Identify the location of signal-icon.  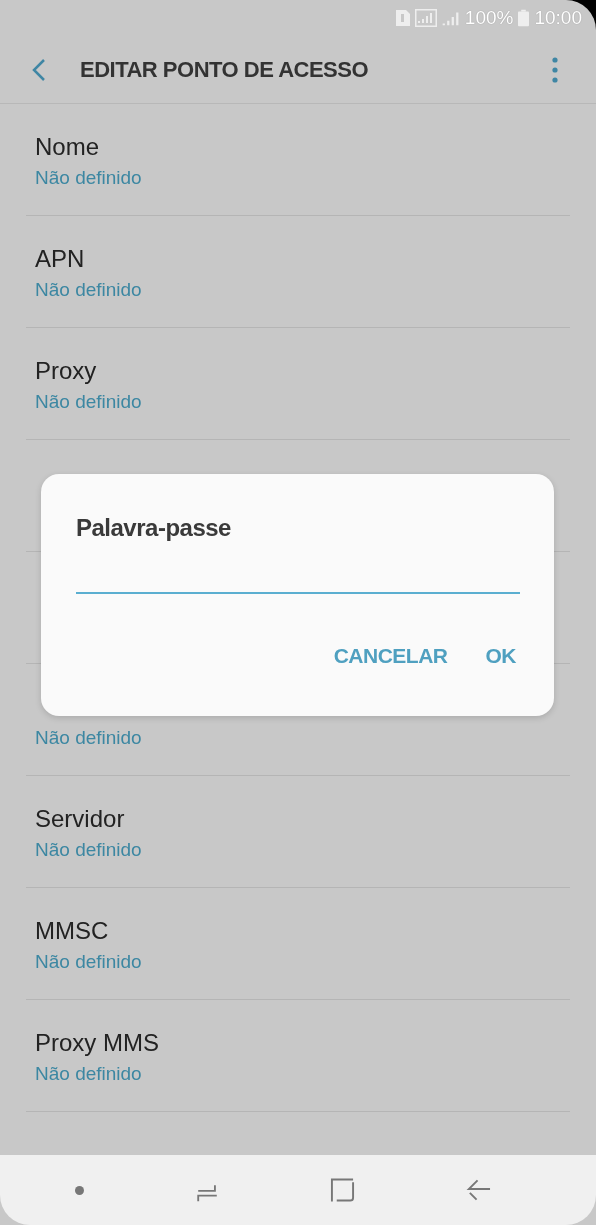
(425, 18).